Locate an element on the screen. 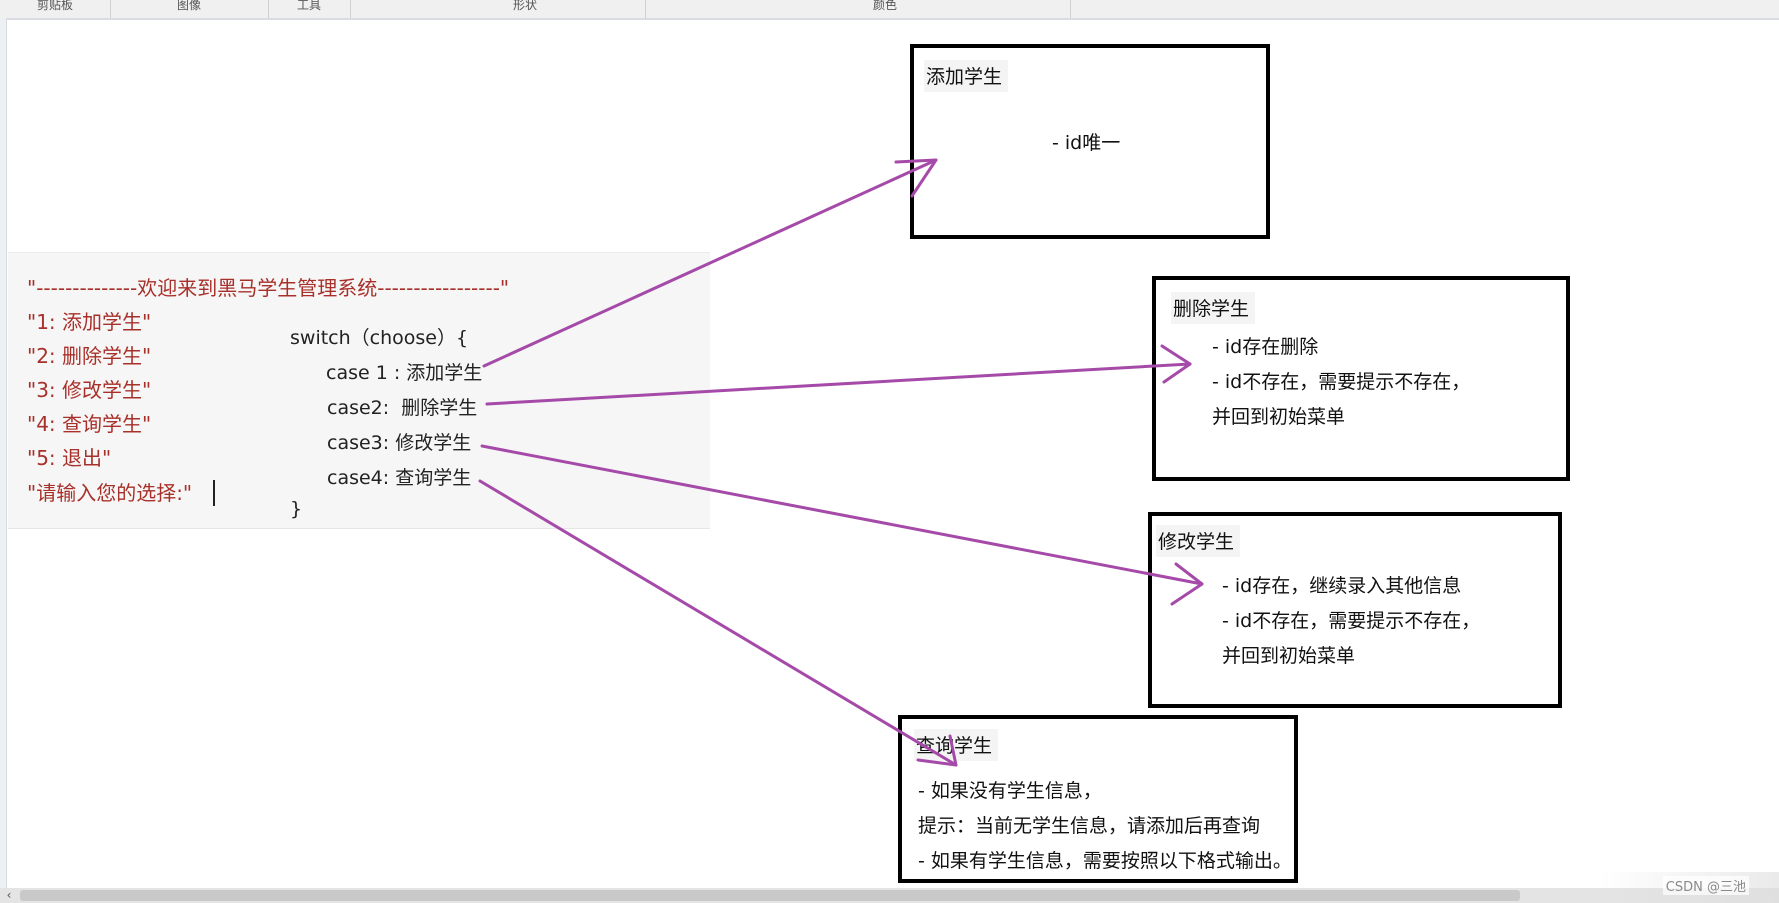 The height and width of the screenshot is (903, 1779). arrow-add is located at coordinates (710, 263).